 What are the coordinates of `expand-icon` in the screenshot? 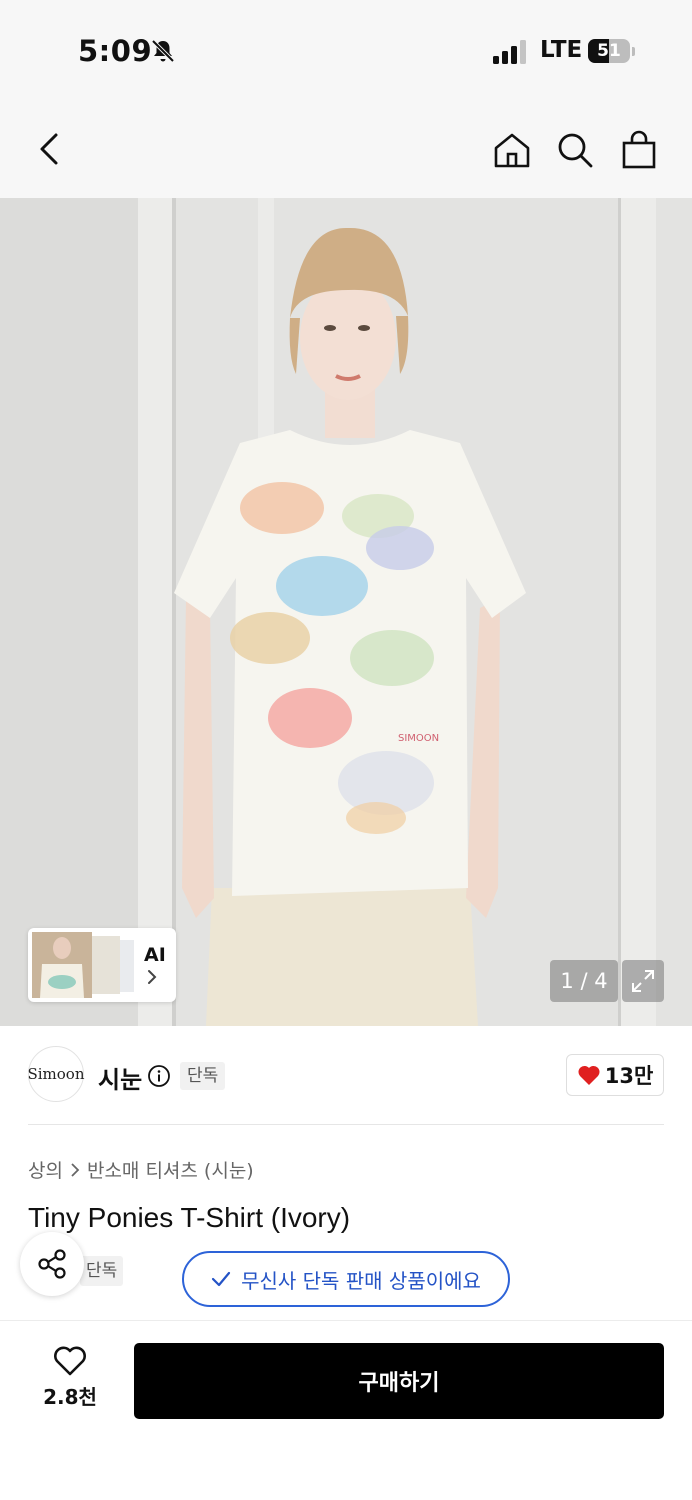 It's located at (643, 981).